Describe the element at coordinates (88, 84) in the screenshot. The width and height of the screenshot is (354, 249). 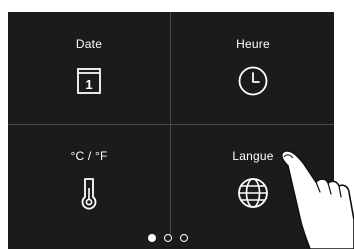
I see `calendar-day-number: 1` at that location.